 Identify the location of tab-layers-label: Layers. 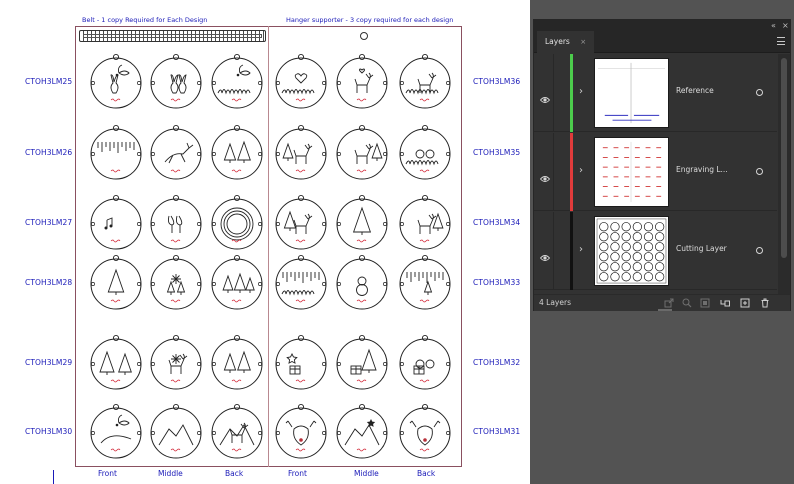
(557, 41).